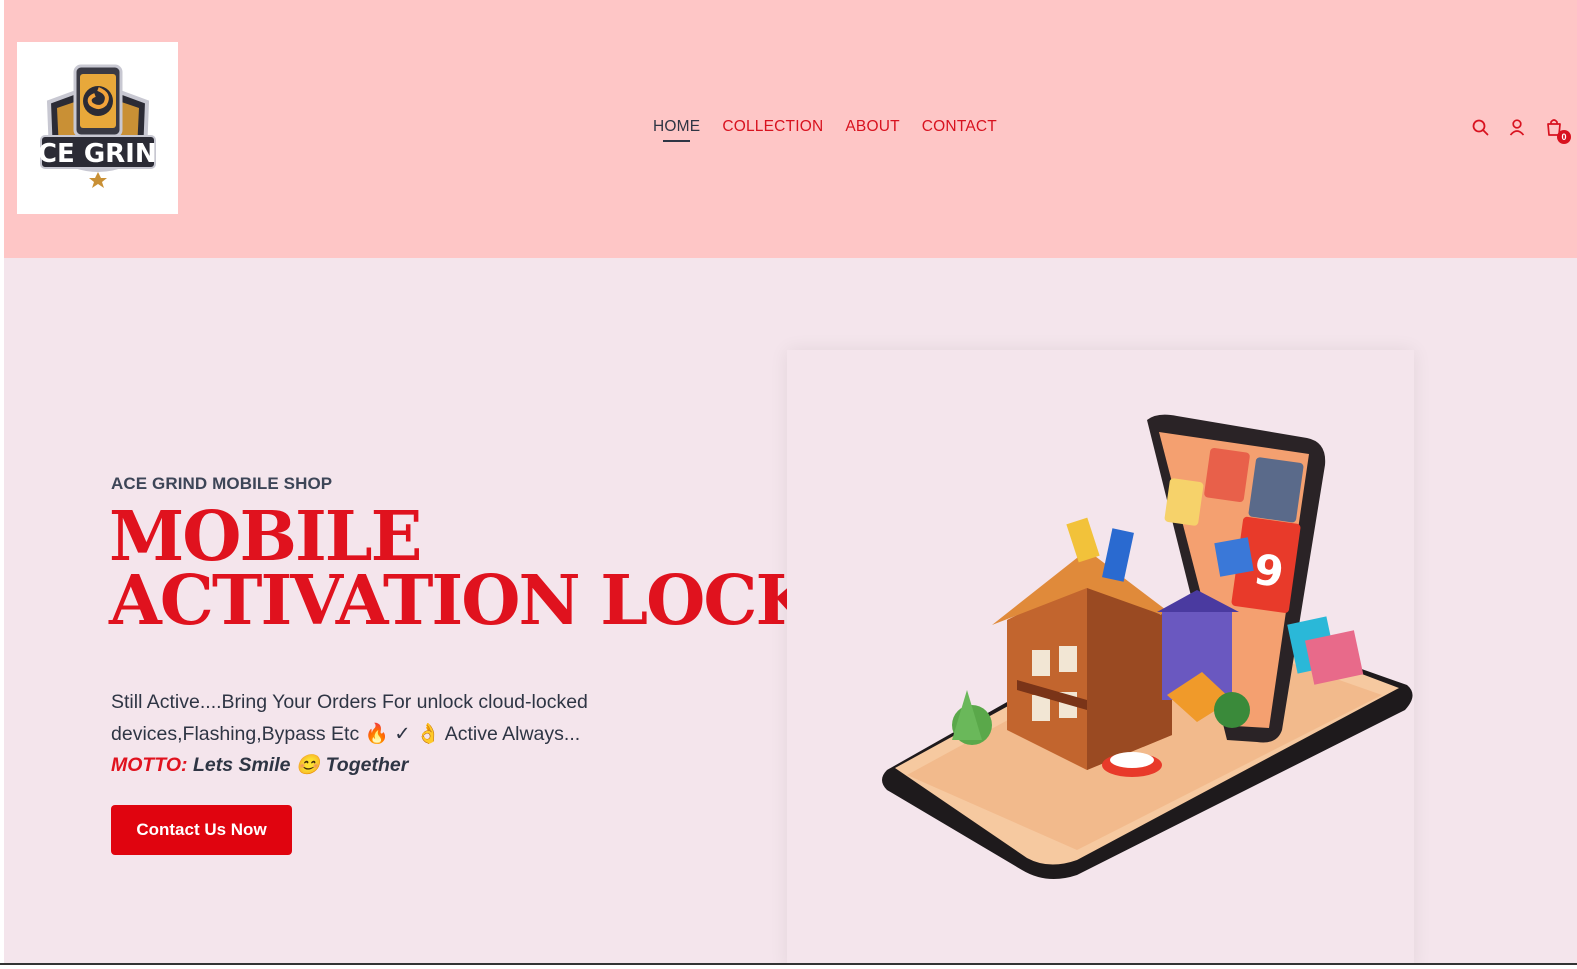 Image resolution: width=1577 pixels, height=969 pixels. Describe the element at coordinates (1517, 127) in the screenshot. I see `user-icon` at that location.